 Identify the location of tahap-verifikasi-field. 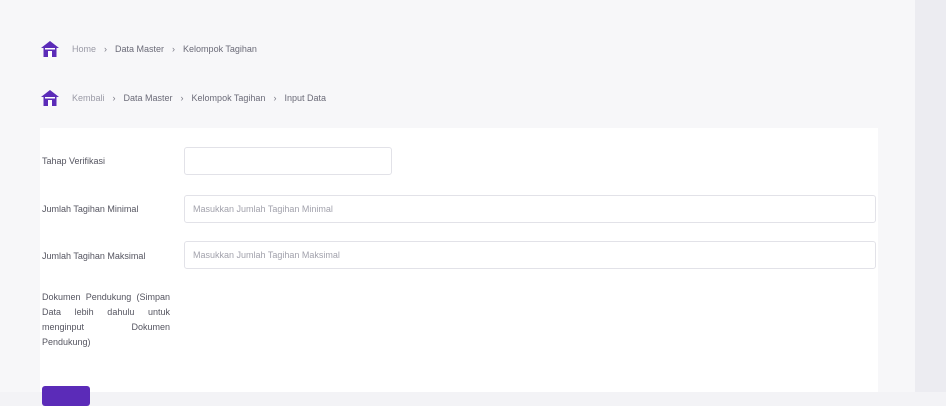
(288, 161).